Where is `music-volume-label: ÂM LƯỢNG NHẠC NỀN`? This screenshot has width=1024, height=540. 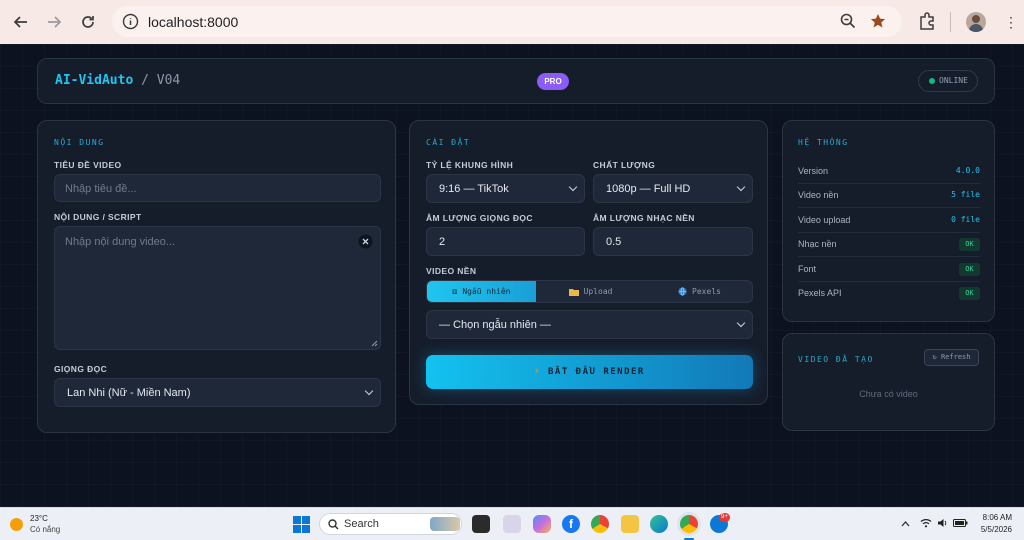 music-volume-label: ÂM LƯỢNG NHẠC NỀN is located at coordinates (644, 218).